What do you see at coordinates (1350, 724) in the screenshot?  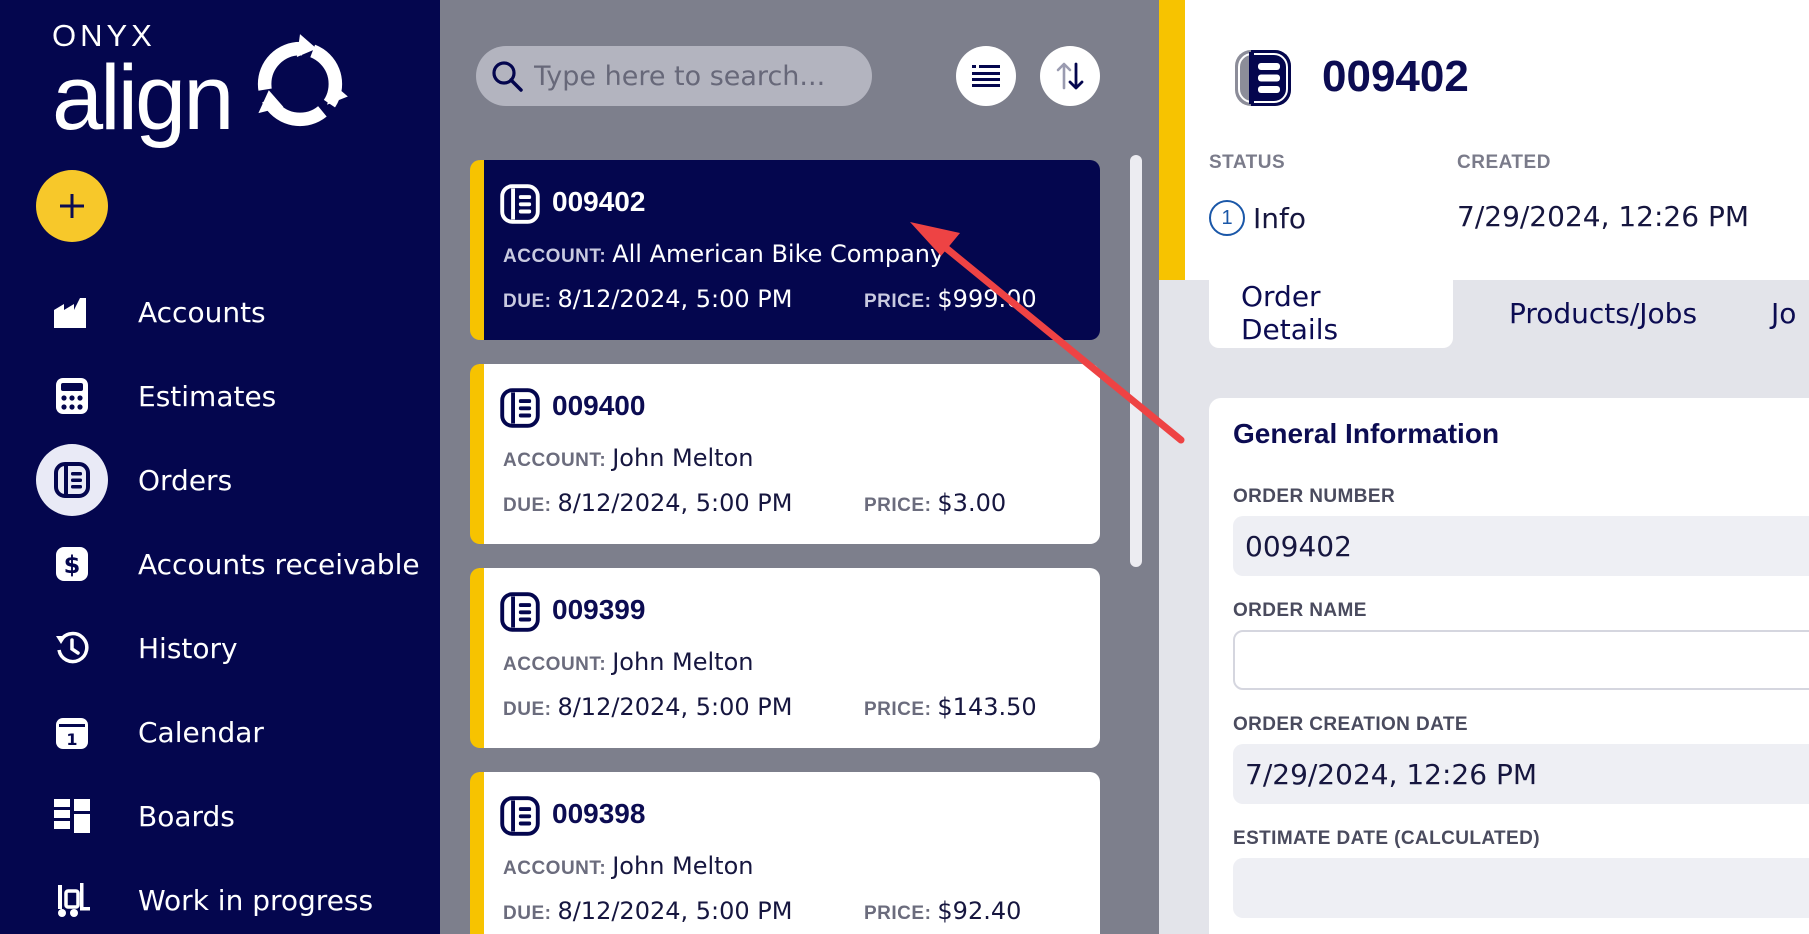 I see `order-creation-date-label: ORDER CREATION DATE` at bounding box center [1350, 724].